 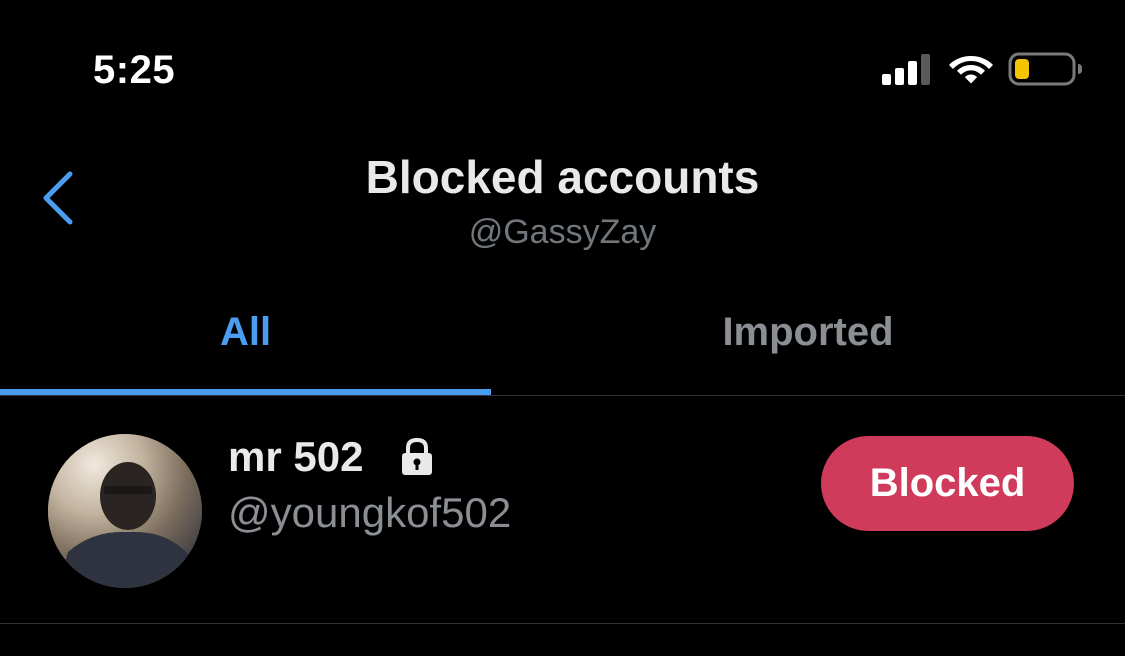 I want to click on account-handle-subtitle: @GassyZay, so click(x=562, y=232).